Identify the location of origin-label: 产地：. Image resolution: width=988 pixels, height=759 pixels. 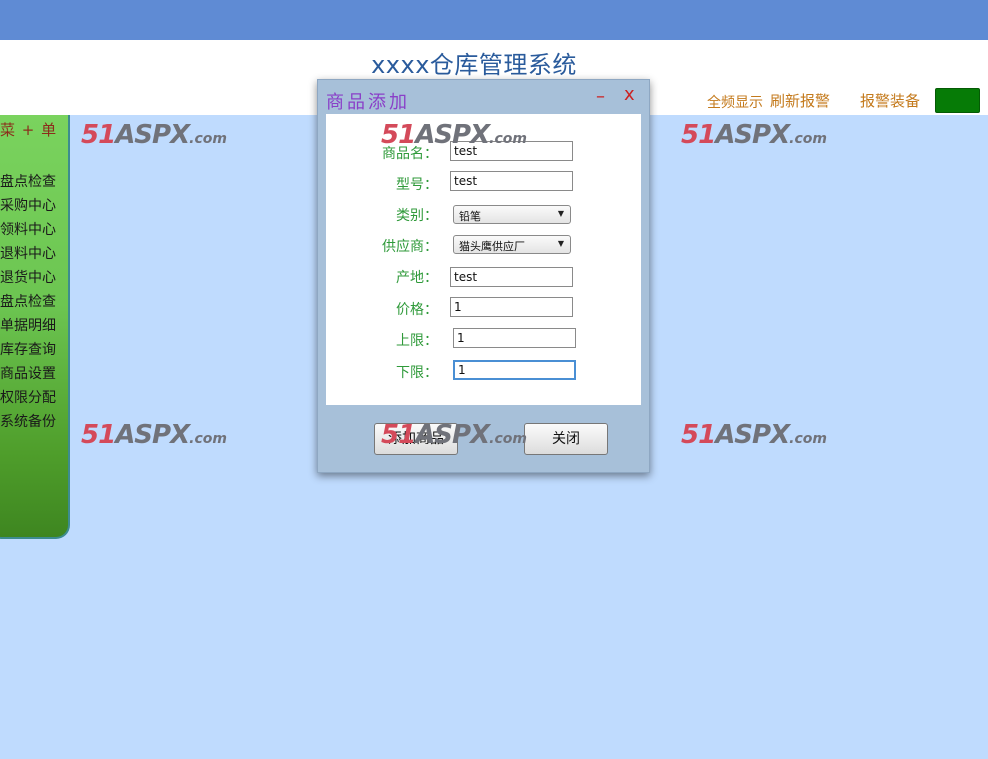
(417, 278).